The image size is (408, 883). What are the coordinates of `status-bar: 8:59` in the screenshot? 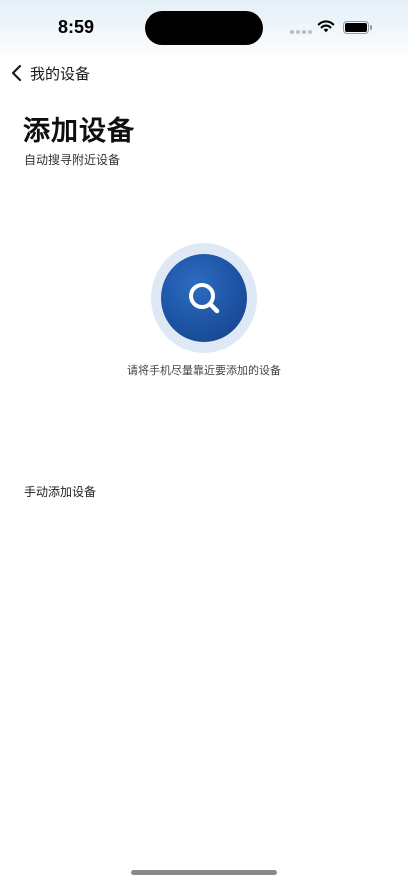 It's located at (204, 27).